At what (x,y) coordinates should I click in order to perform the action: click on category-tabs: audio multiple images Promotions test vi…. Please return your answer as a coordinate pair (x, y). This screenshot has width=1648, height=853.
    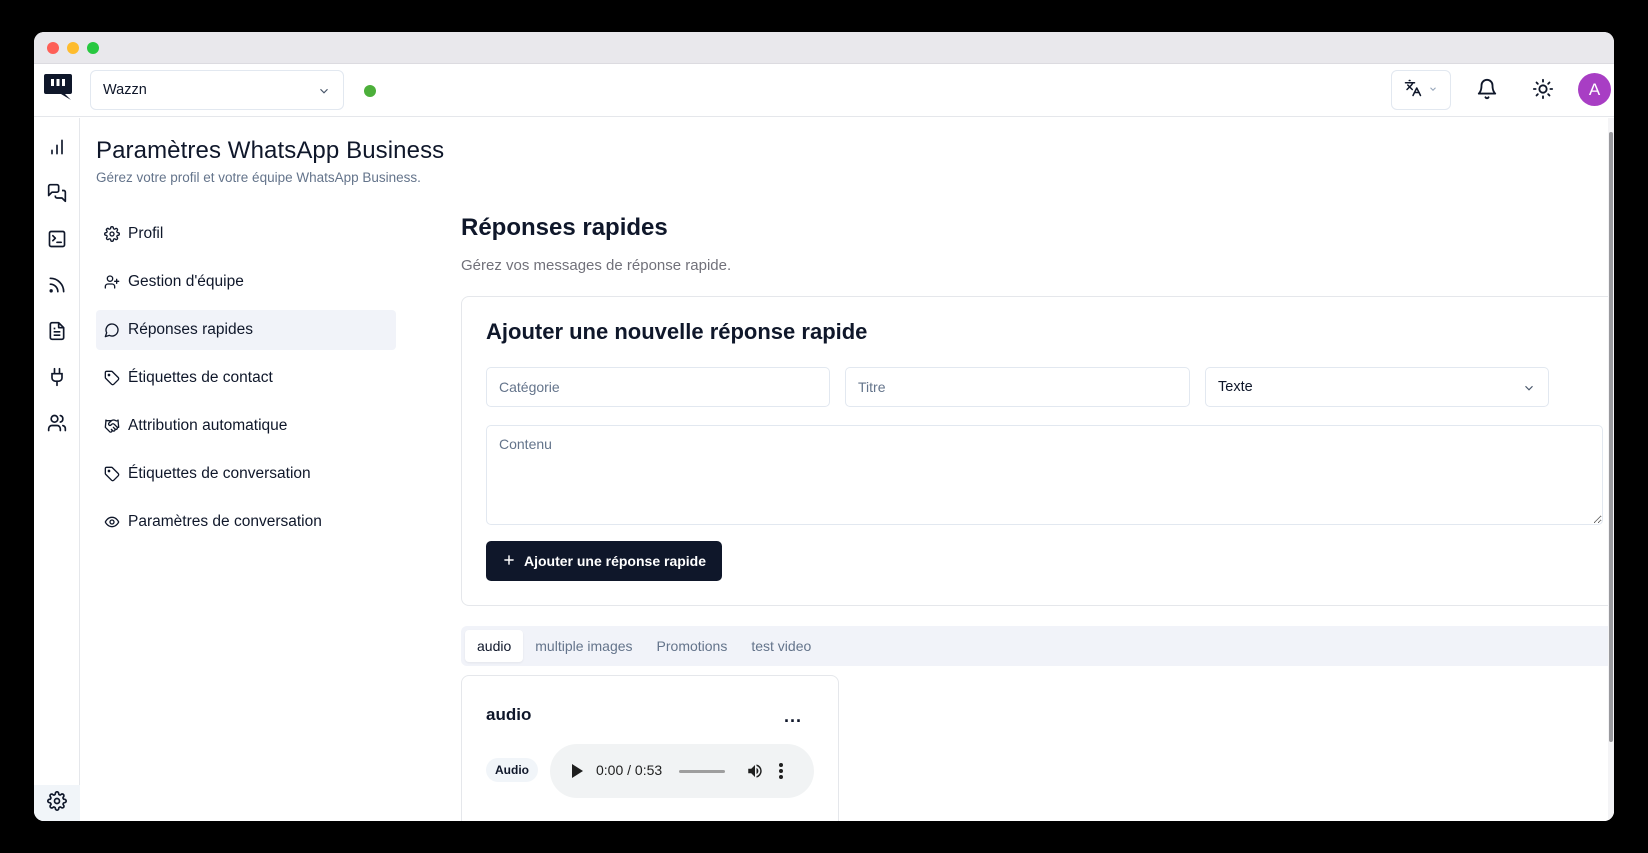
    Looking at the image, I should click on (1037, 646).